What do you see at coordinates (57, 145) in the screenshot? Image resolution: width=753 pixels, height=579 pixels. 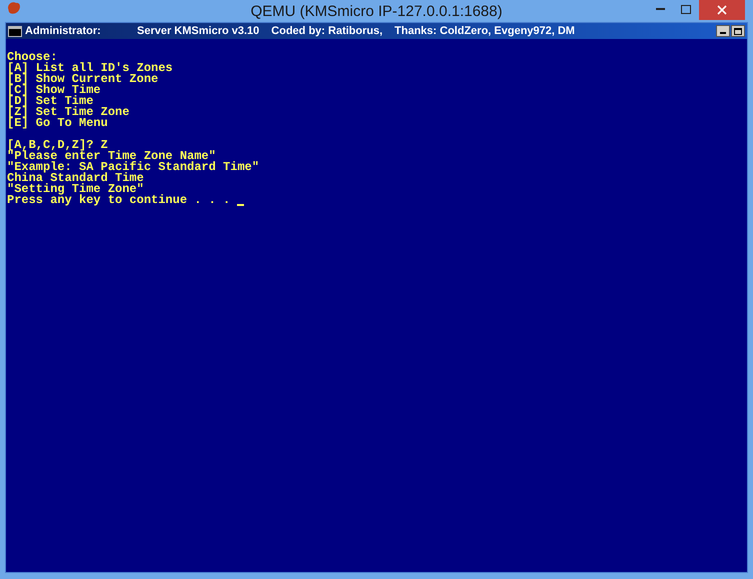 I see `console-line: [A,B,C,D,Z]? Z` at bounding box center [57, 145].